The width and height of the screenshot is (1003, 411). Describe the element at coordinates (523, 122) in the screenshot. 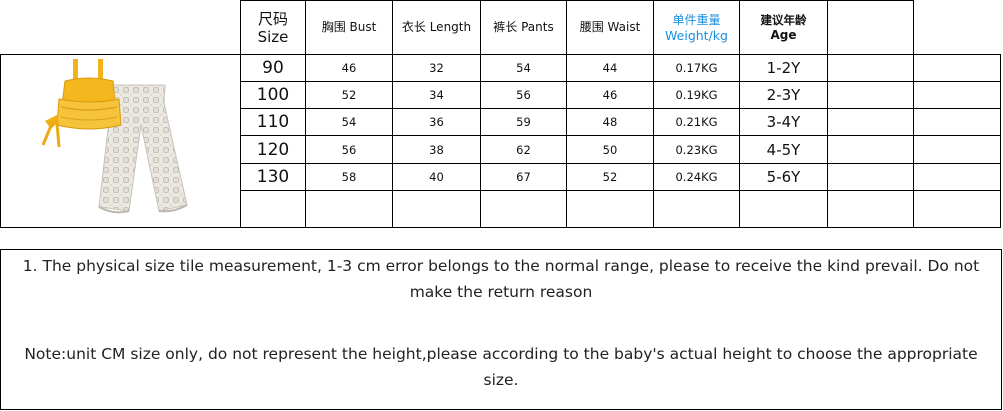

I see `cell-pants: 59` at that location.